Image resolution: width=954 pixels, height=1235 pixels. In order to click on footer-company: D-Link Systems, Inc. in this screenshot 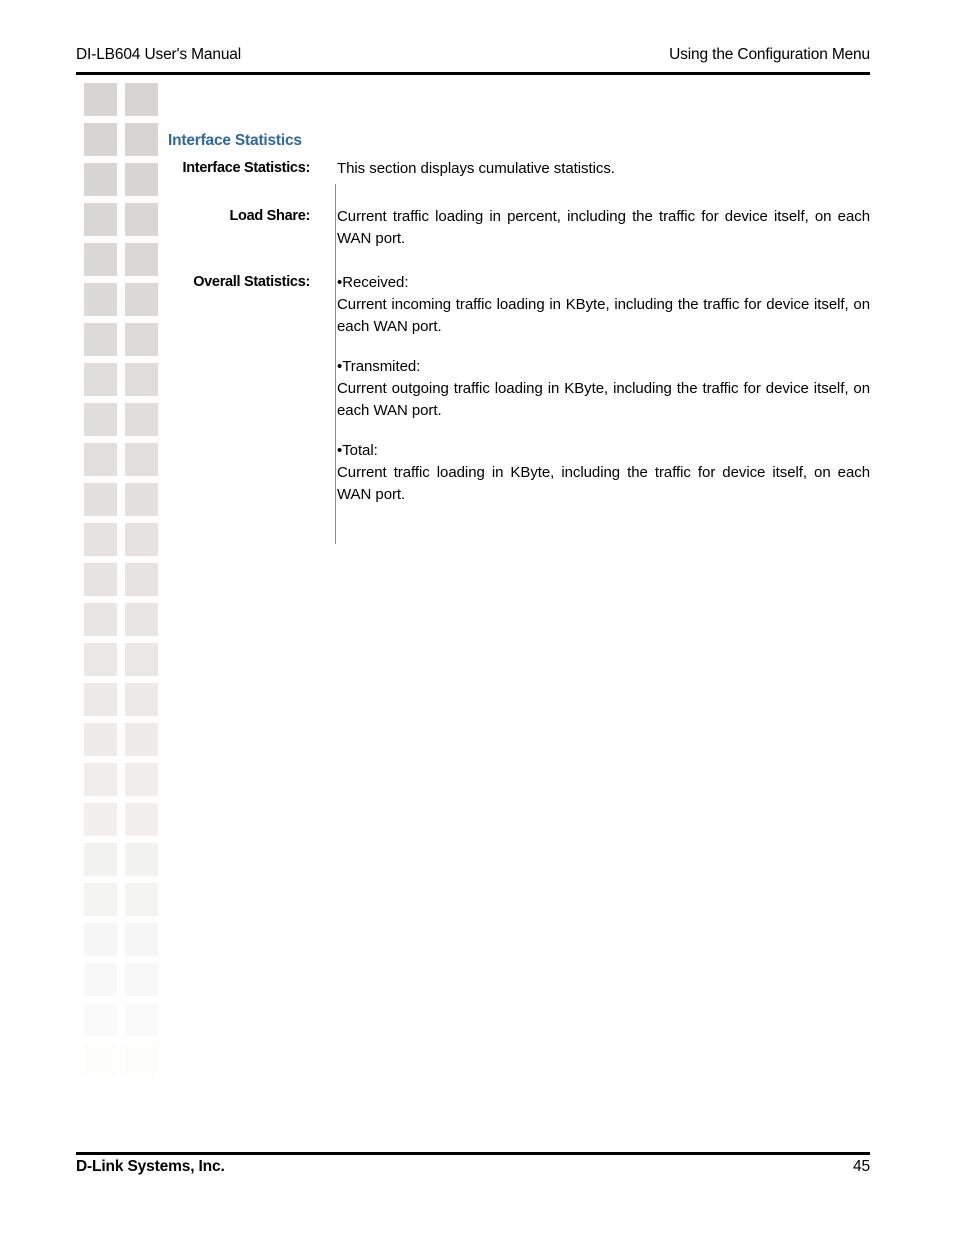, I will do `click(150, 1166)`.